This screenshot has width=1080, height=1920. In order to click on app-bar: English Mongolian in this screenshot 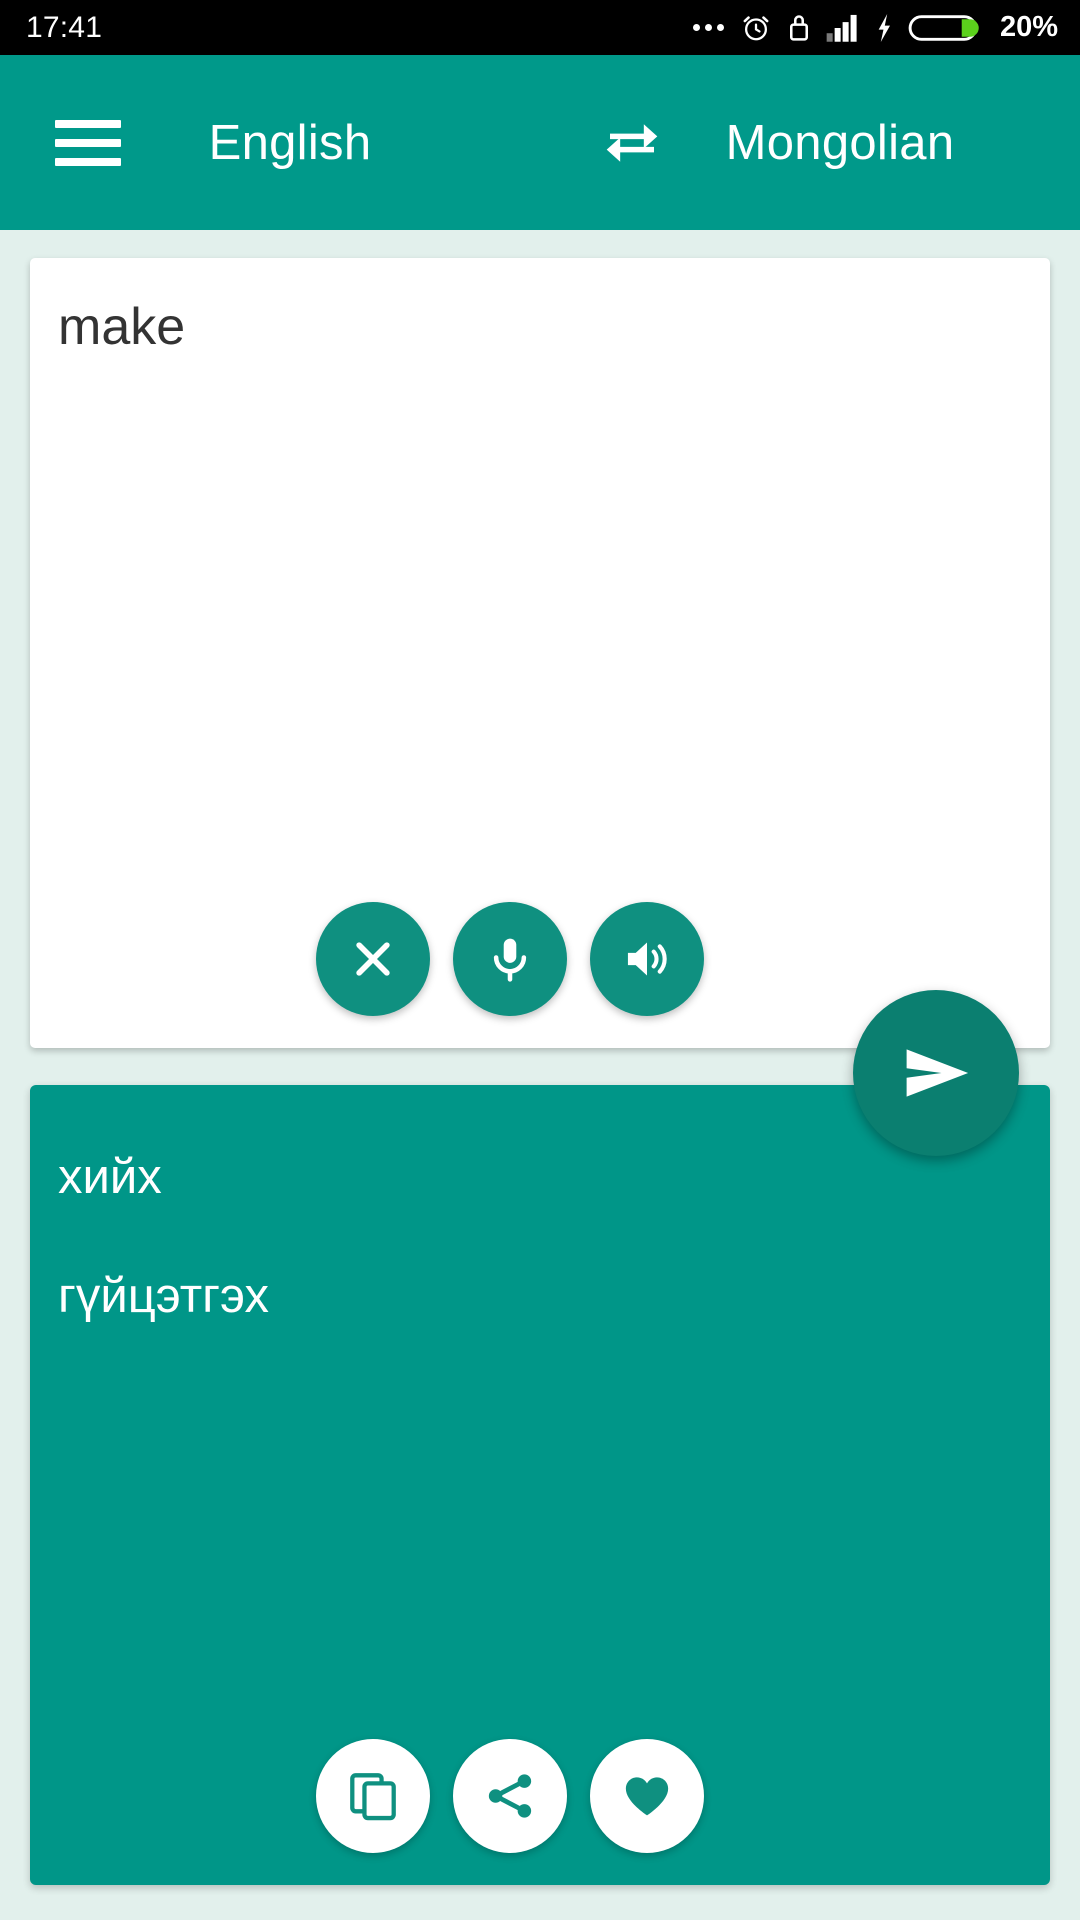, I will do `click(540, 142)`.